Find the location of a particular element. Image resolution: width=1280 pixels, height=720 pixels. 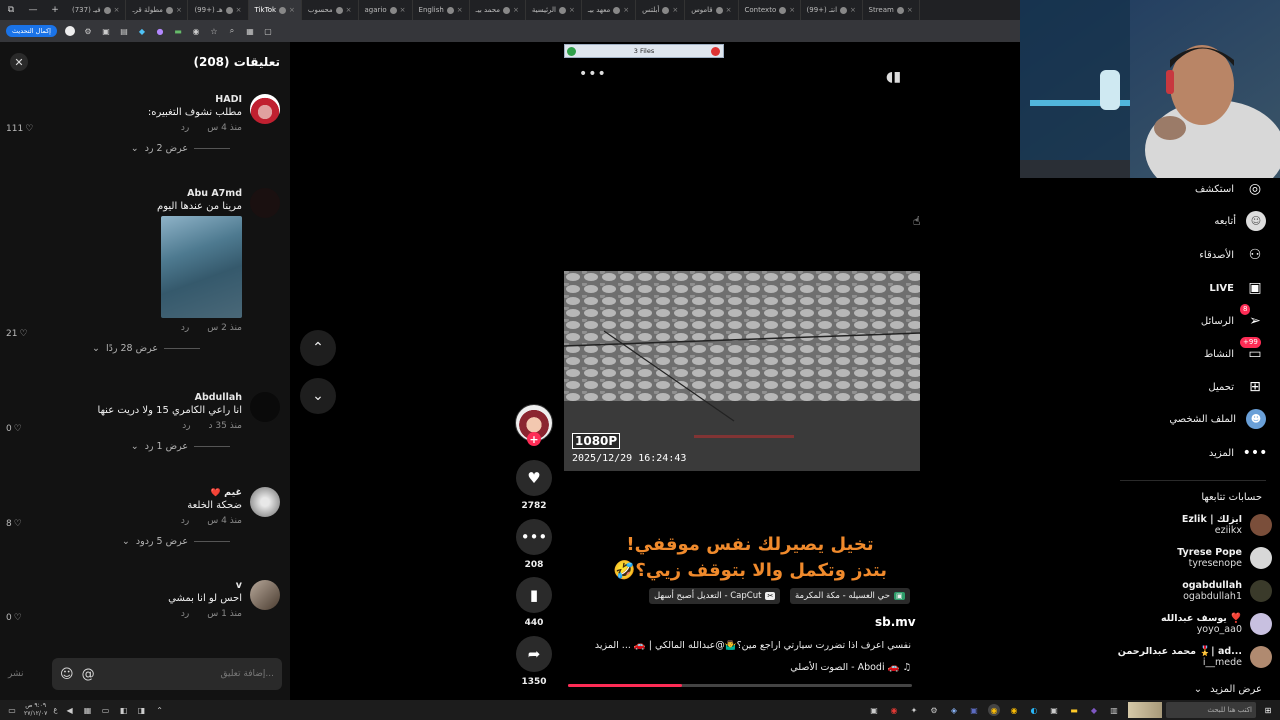

like-action: ♥ 2782 is located at coordinates (534, 485).